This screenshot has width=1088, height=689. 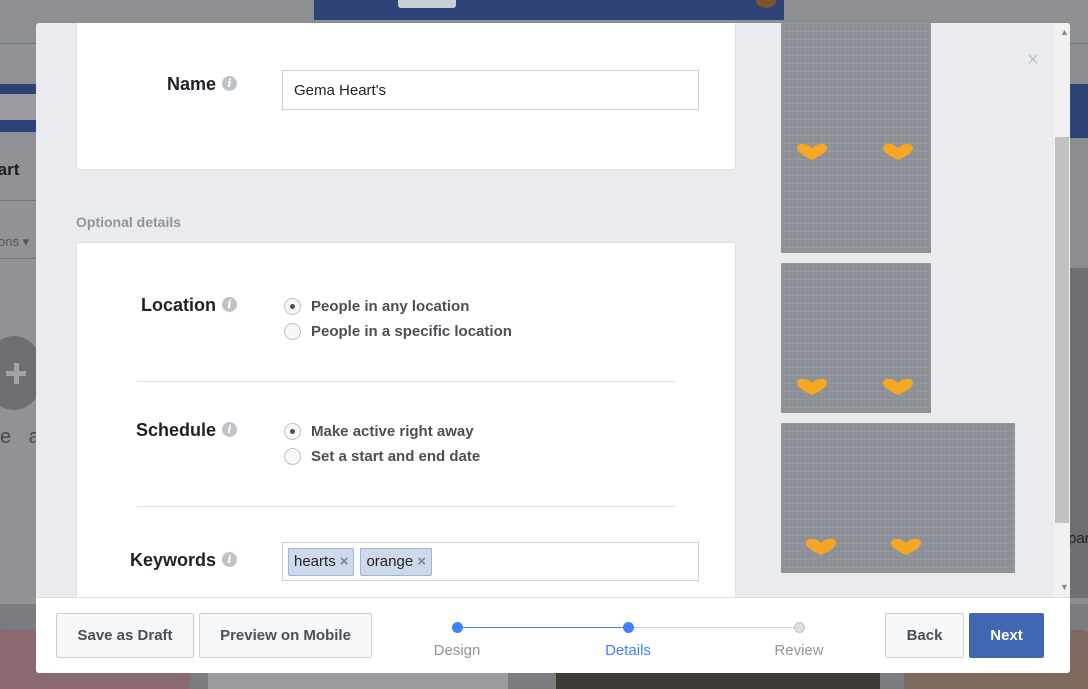 What do you see at coordinates (376, 306) in the screenshot?
I see `location-any-option: People in any location` at bounding box center [376, 306].